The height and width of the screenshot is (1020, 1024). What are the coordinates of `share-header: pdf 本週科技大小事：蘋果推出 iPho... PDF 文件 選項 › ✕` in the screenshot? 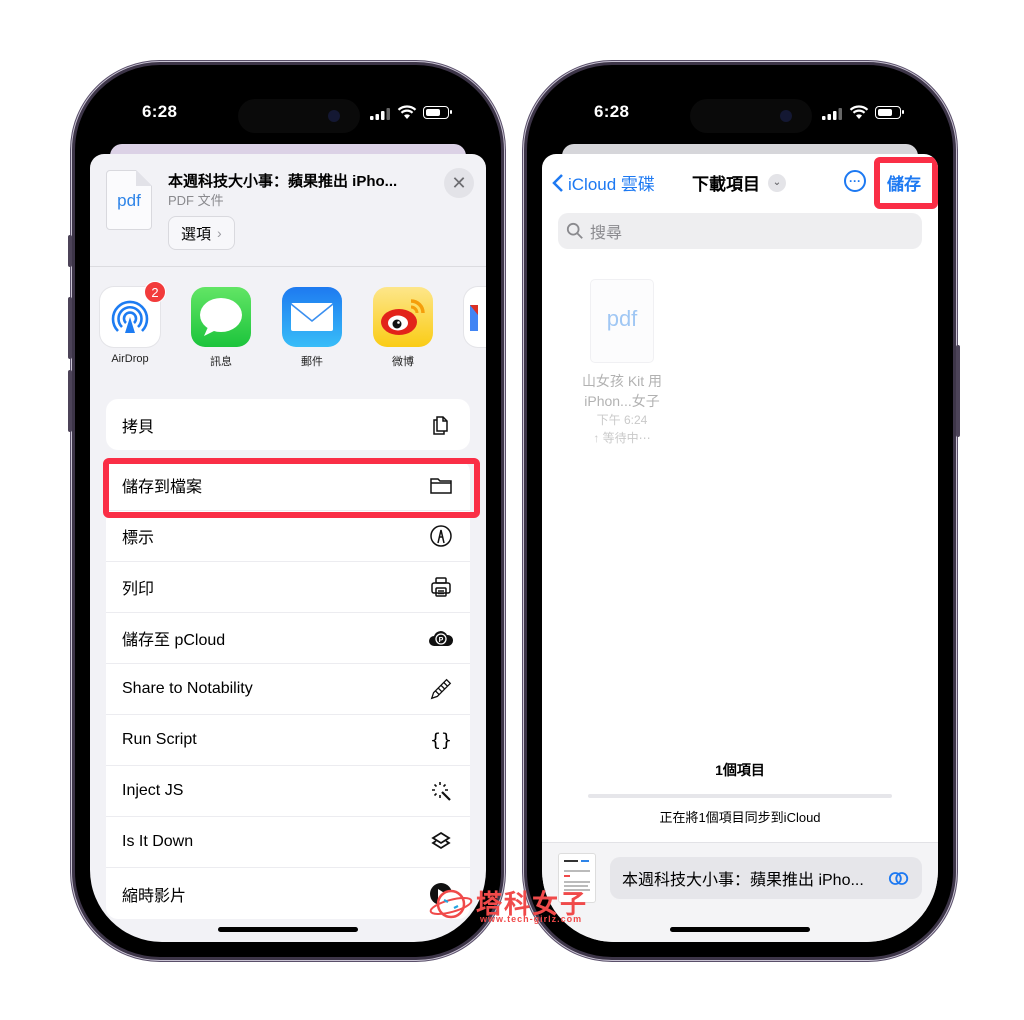 It's located at (288, 210).